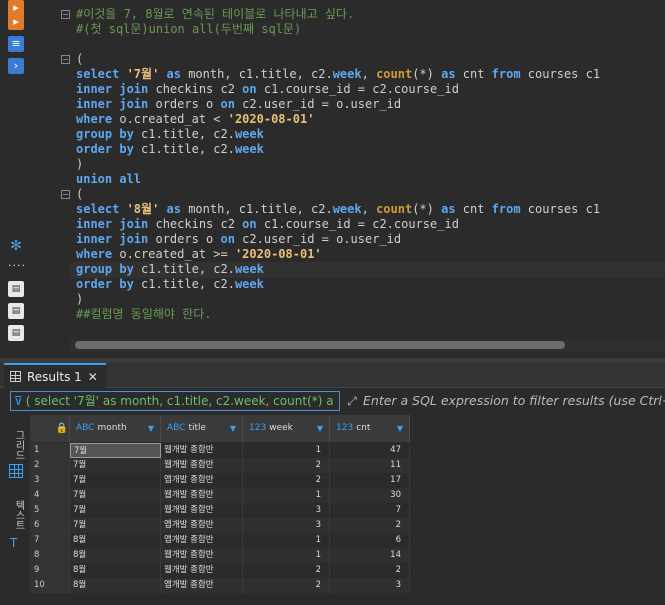 The height and width of the screenshot is (605, 665). Describe the element at coordinates (115, 428) in the screenshot. I see `column-header-0: ABC month ▼` at that location.